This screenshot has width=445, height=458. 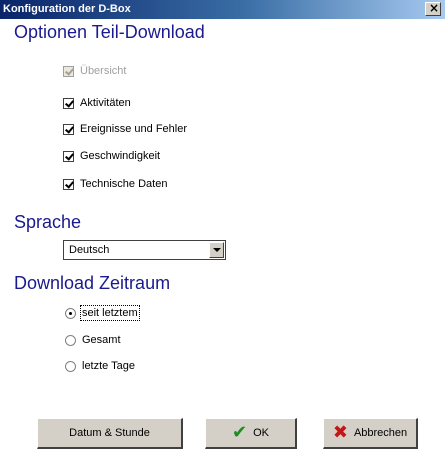 What do you see at coordinates (222, 9) in the screenshot?
I see `title-bar: Konfiguration der D-Box ×` at bounding box center [222, 9].